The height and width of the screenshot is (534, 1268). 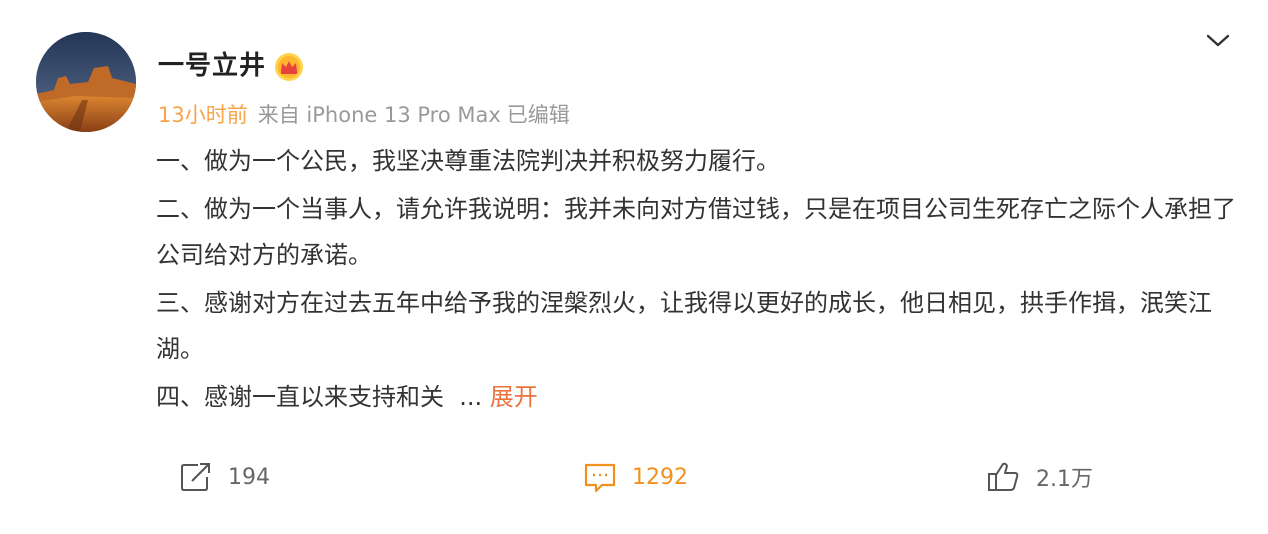 I want to click on repost-count: 194, so click(x=249, y=477).